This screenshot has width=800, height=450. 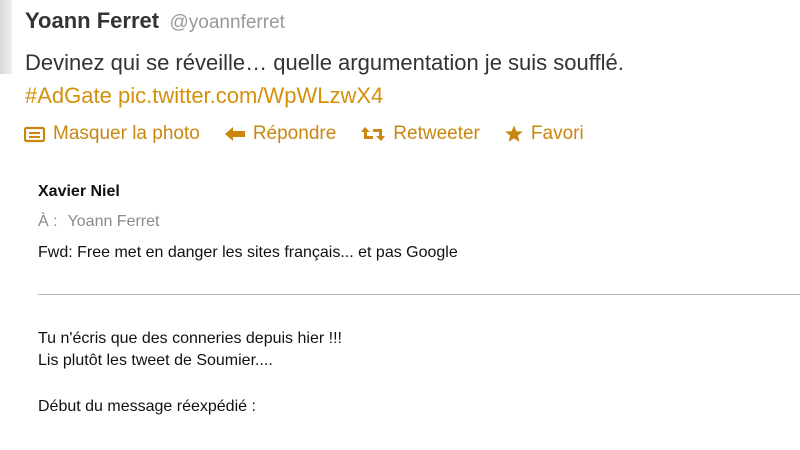 What do you see at coordinates (410, 95) in the screenshot?
I see `tweet-links-line: #AdGate pic.twitter.com/WpWLzwX4` at bounding box center [410, 95].